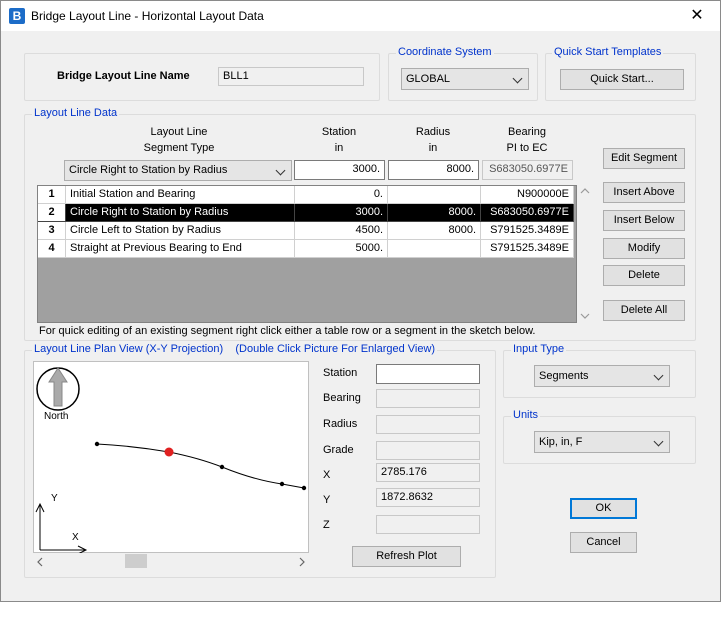 This screenshot has width=721, height=633. What do you see at coordinates (58, 389) in the screenshot?
I see `north-arrow-icon` at bounding box center [58, 389].